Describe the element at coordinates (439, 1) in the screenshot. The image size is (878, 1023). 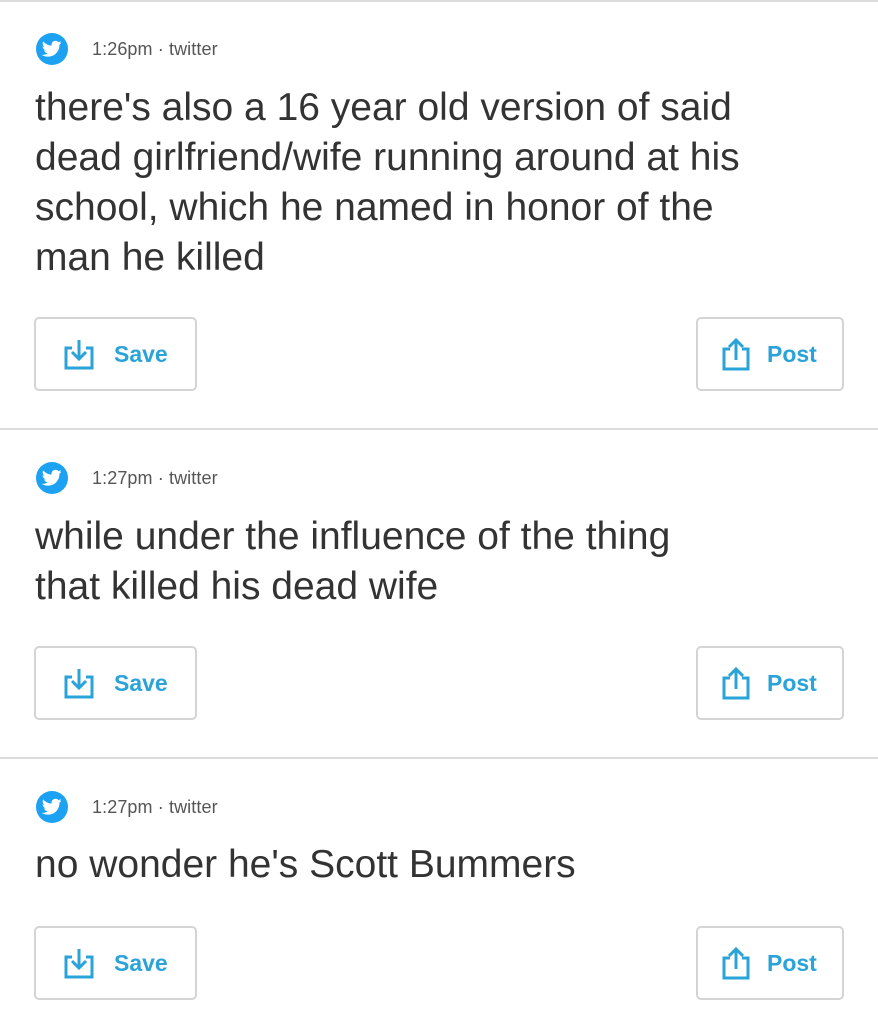
I see `top-divider` at that location.